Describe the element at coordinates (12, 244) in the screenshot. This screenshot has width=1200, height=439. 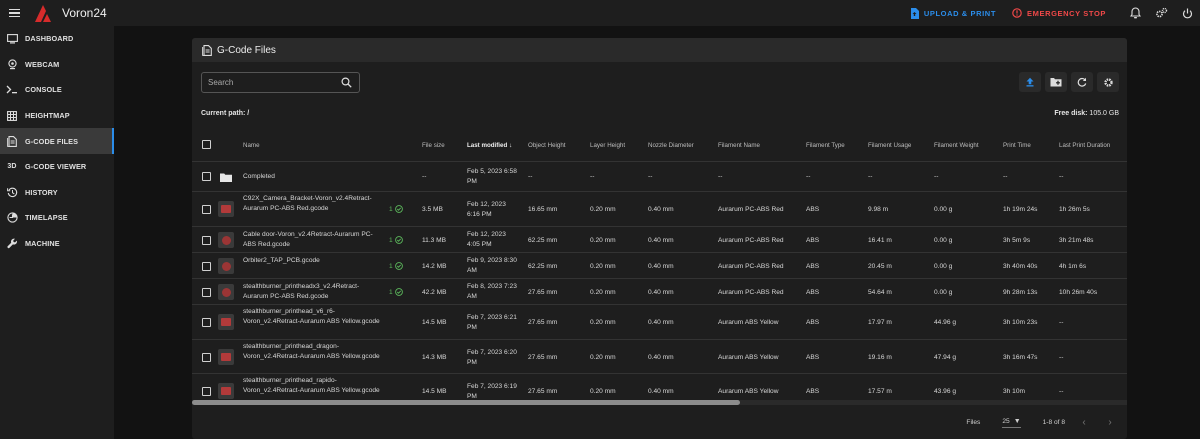
I see `wrench-icon` at that location.